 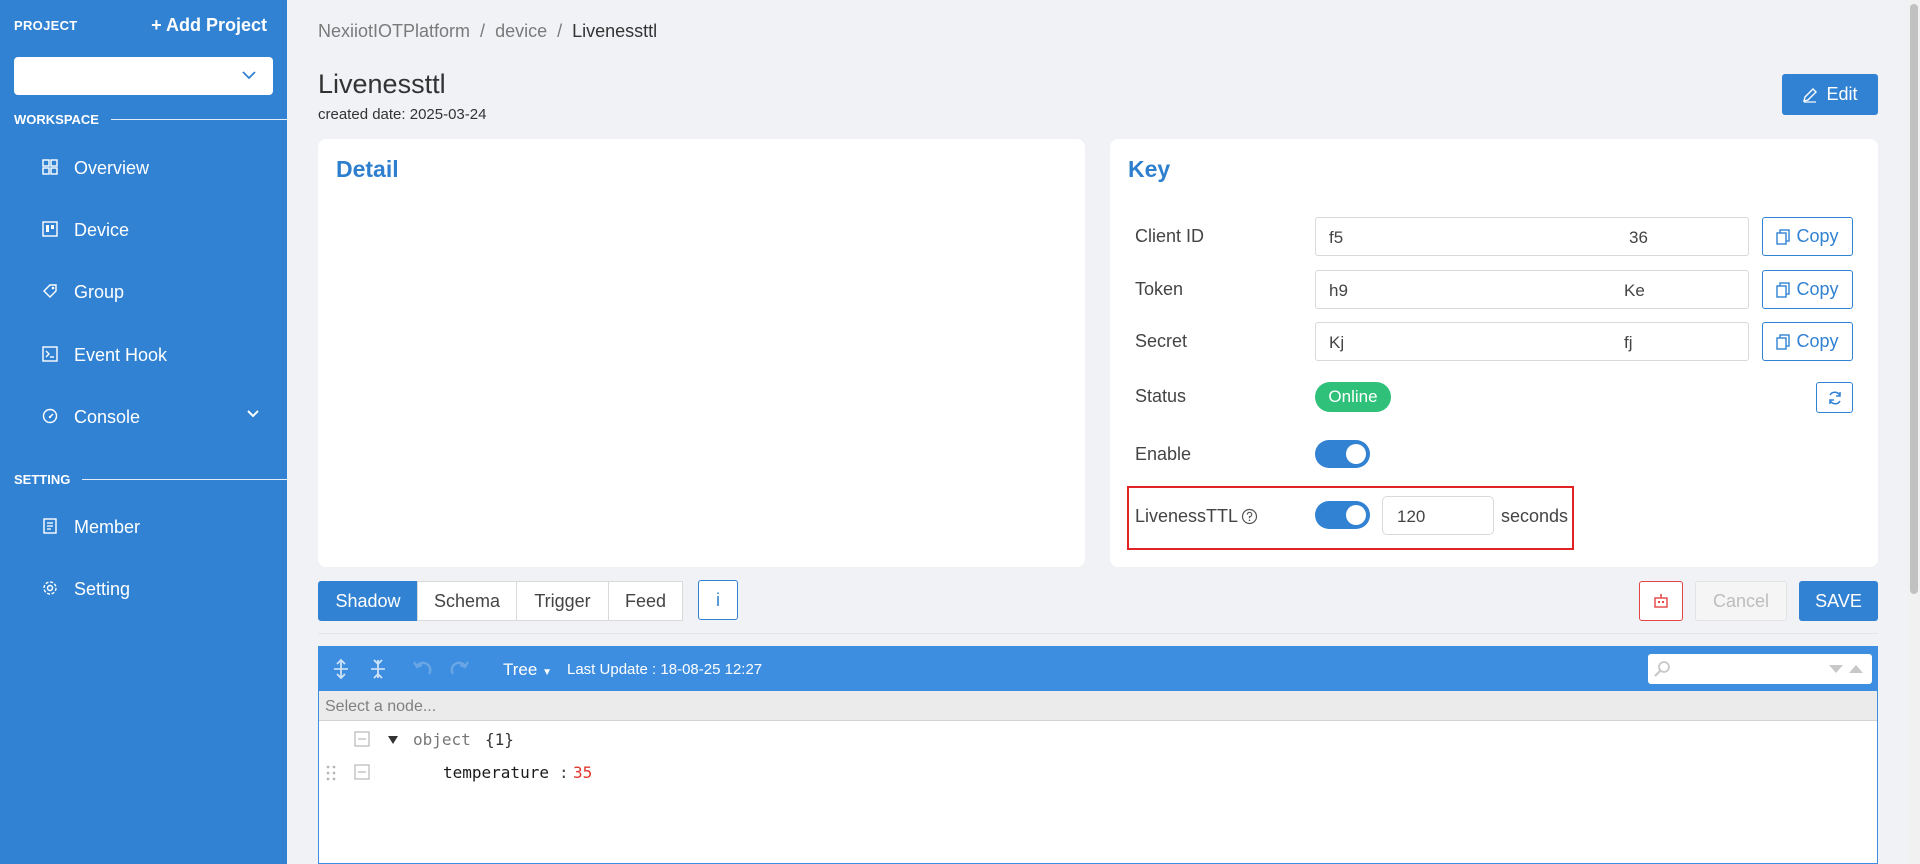 I want to click on breadcrumb-item: NexiiotIOTPlatform, so click(x=394, y=31).